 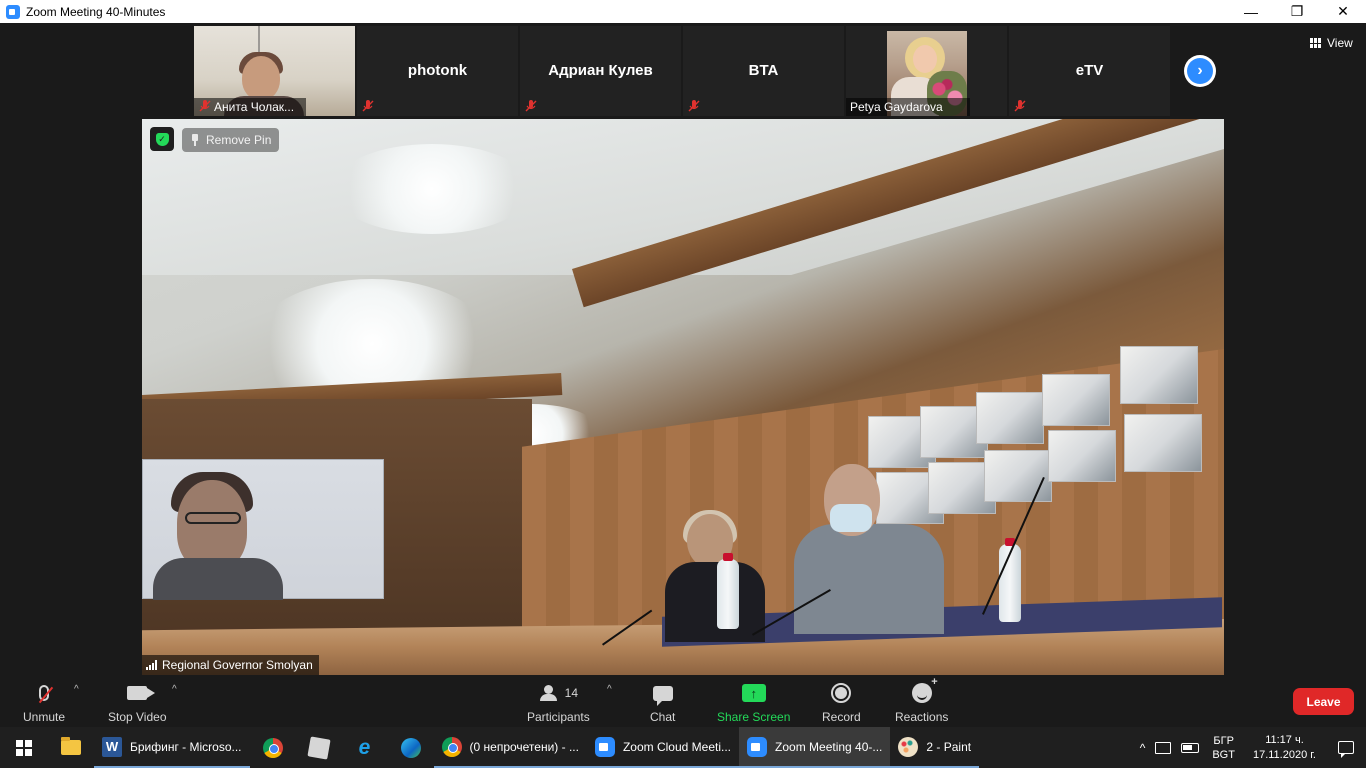 What do you see at coordinates (213, 518) in the screenshot?
I see `glasses` at bounding box center [213, 518].